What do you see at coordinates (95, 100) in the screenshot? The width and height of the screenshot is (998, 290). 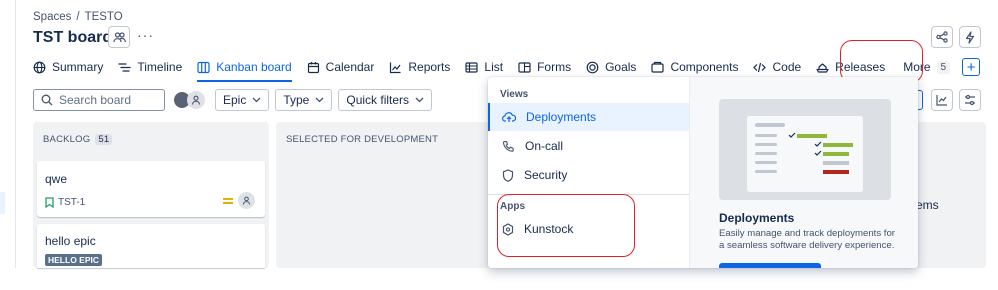 I see `search-placeholder: Search board` at bounding box center [95, 100].